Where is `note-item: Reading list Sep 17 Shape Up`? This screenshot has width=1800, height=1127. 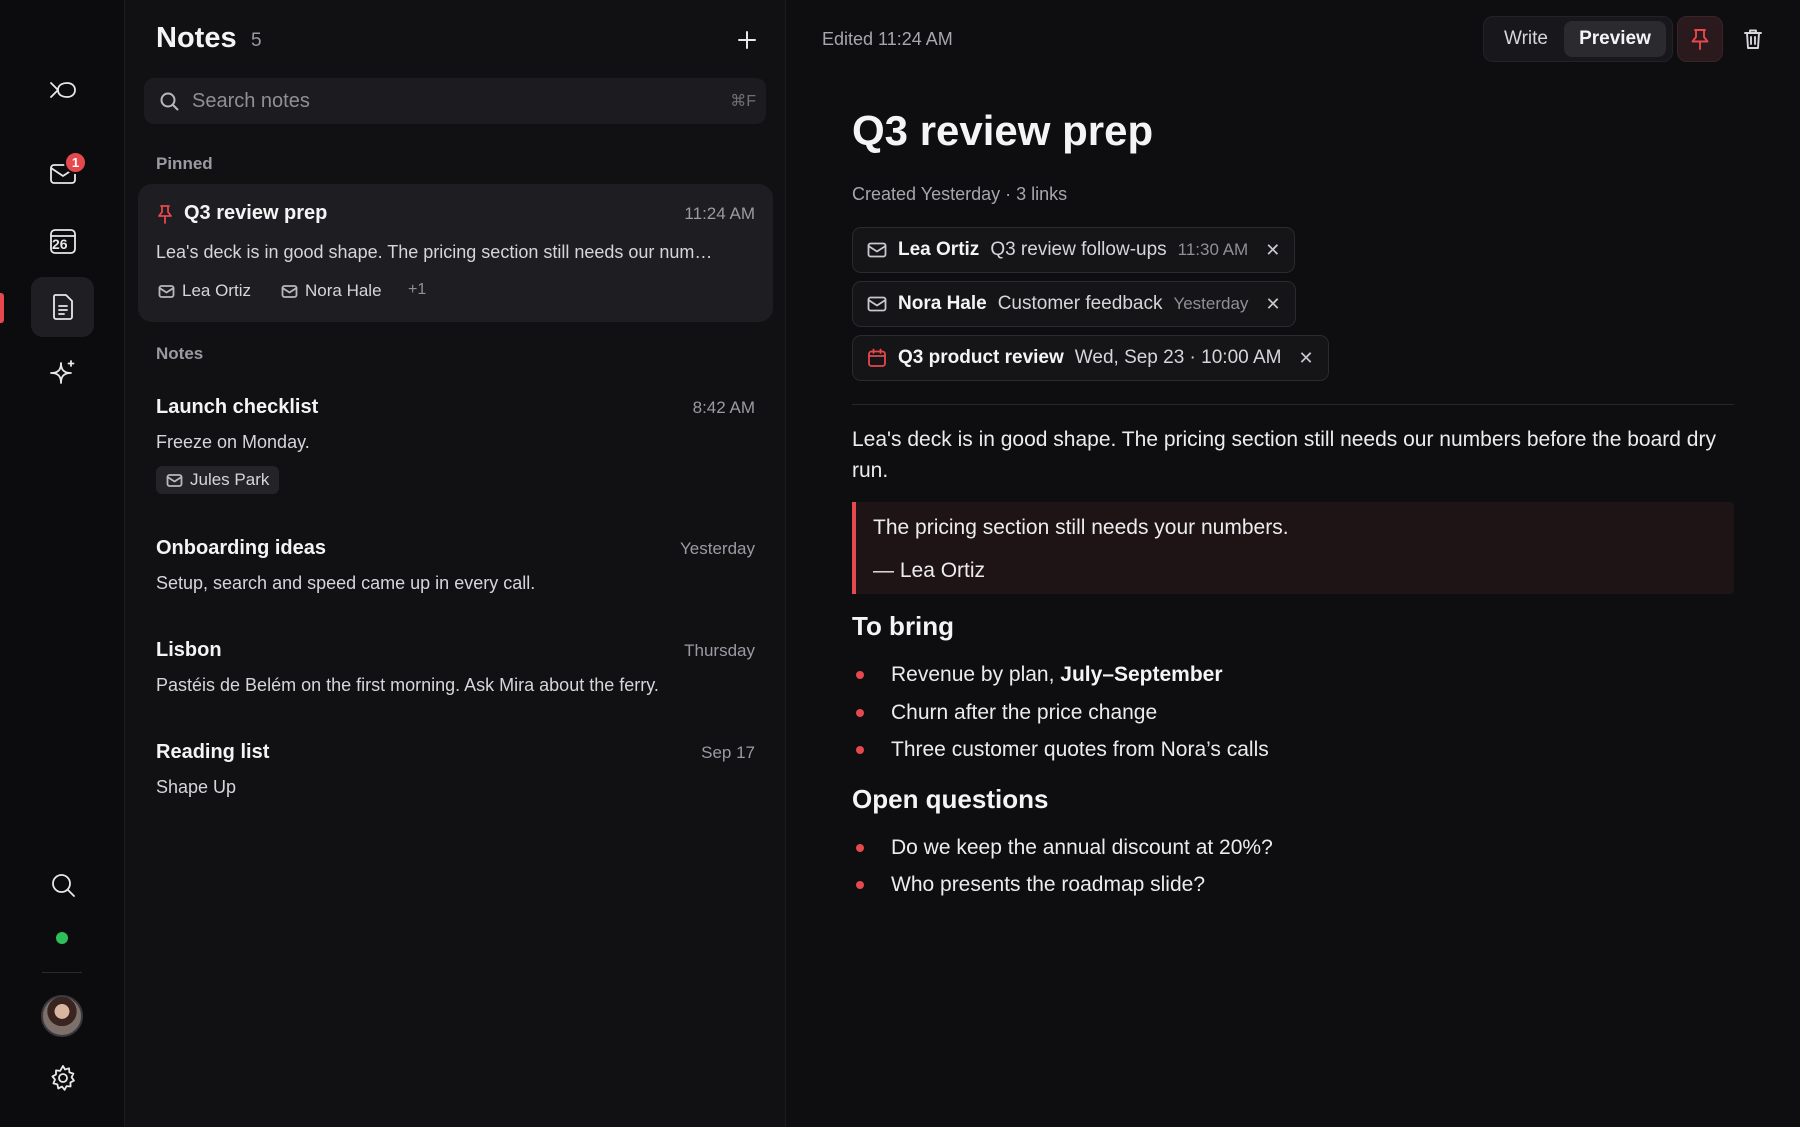
note-item: Reading list Sep 17 Shape Up is located at coordinates (455, 769).